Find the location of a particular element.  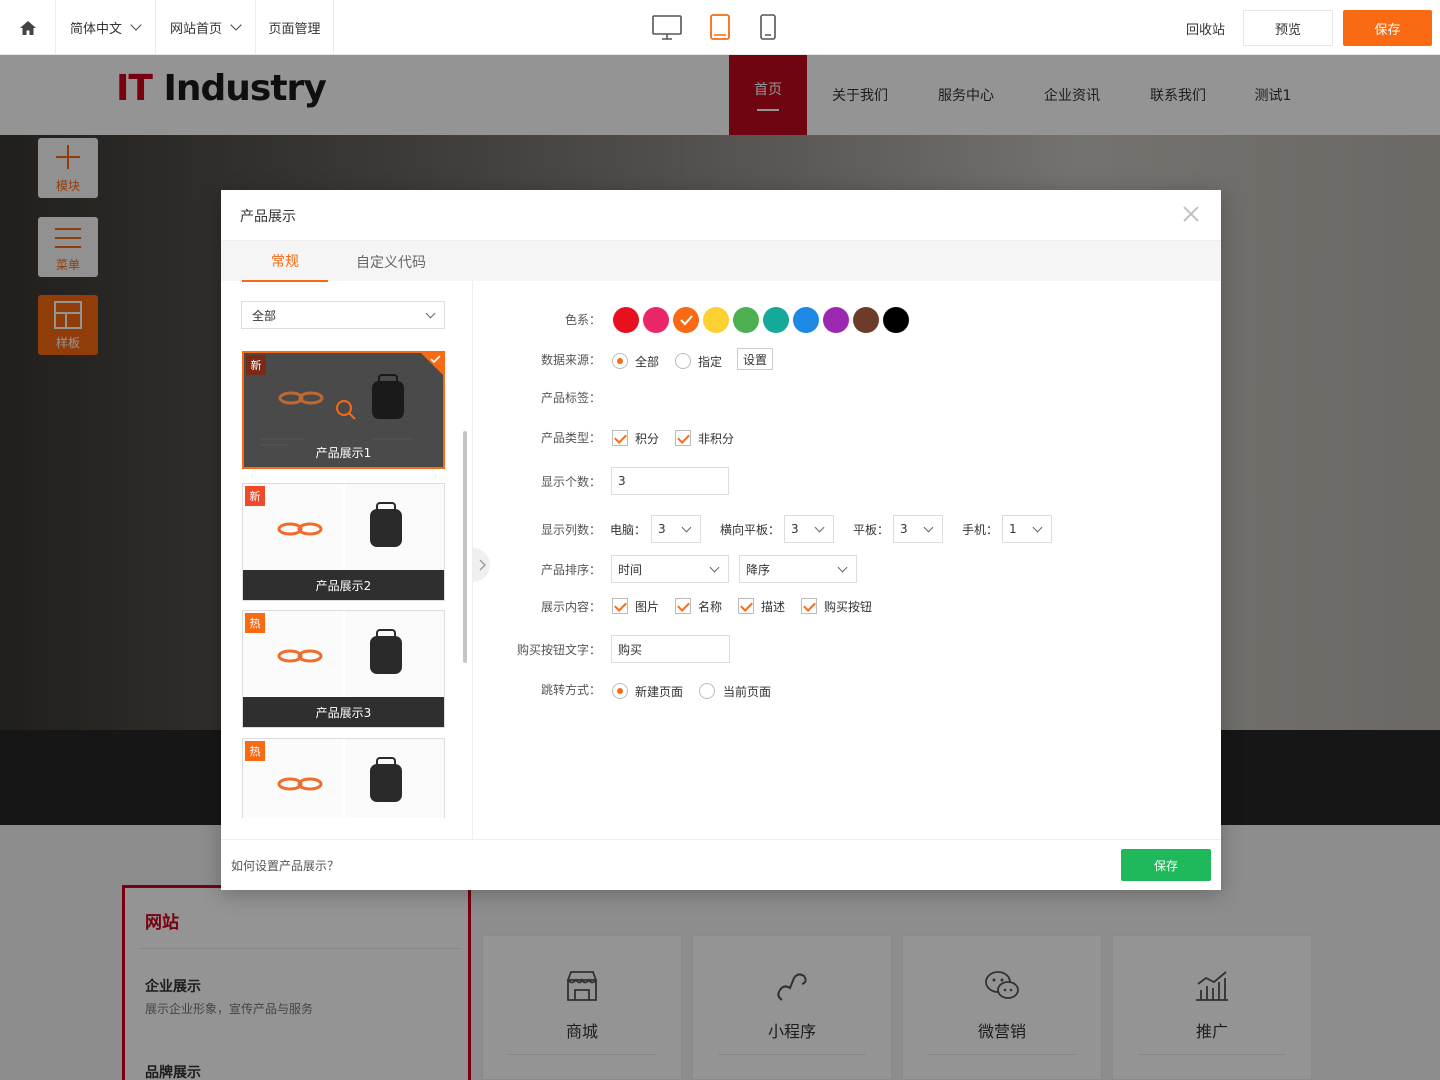

scrollbar is located at coordinates (465, 547).